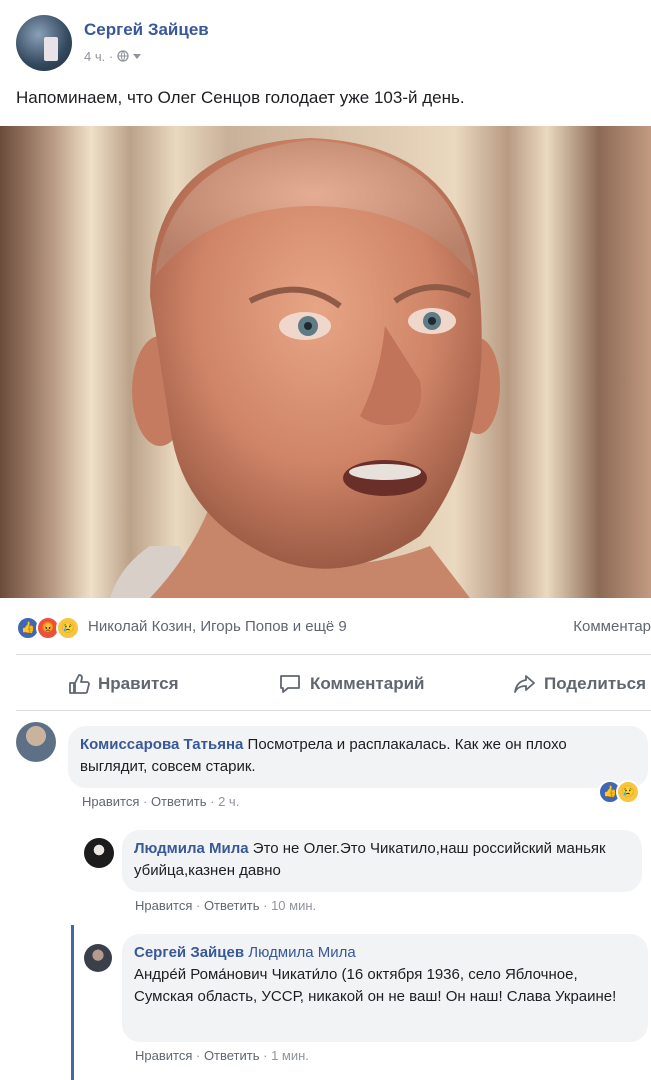 The width and height of the screenshot is (651, 1080). I want to click on comment-actions: Нравится · Ответить · 1 мин., so click(222, 1055).